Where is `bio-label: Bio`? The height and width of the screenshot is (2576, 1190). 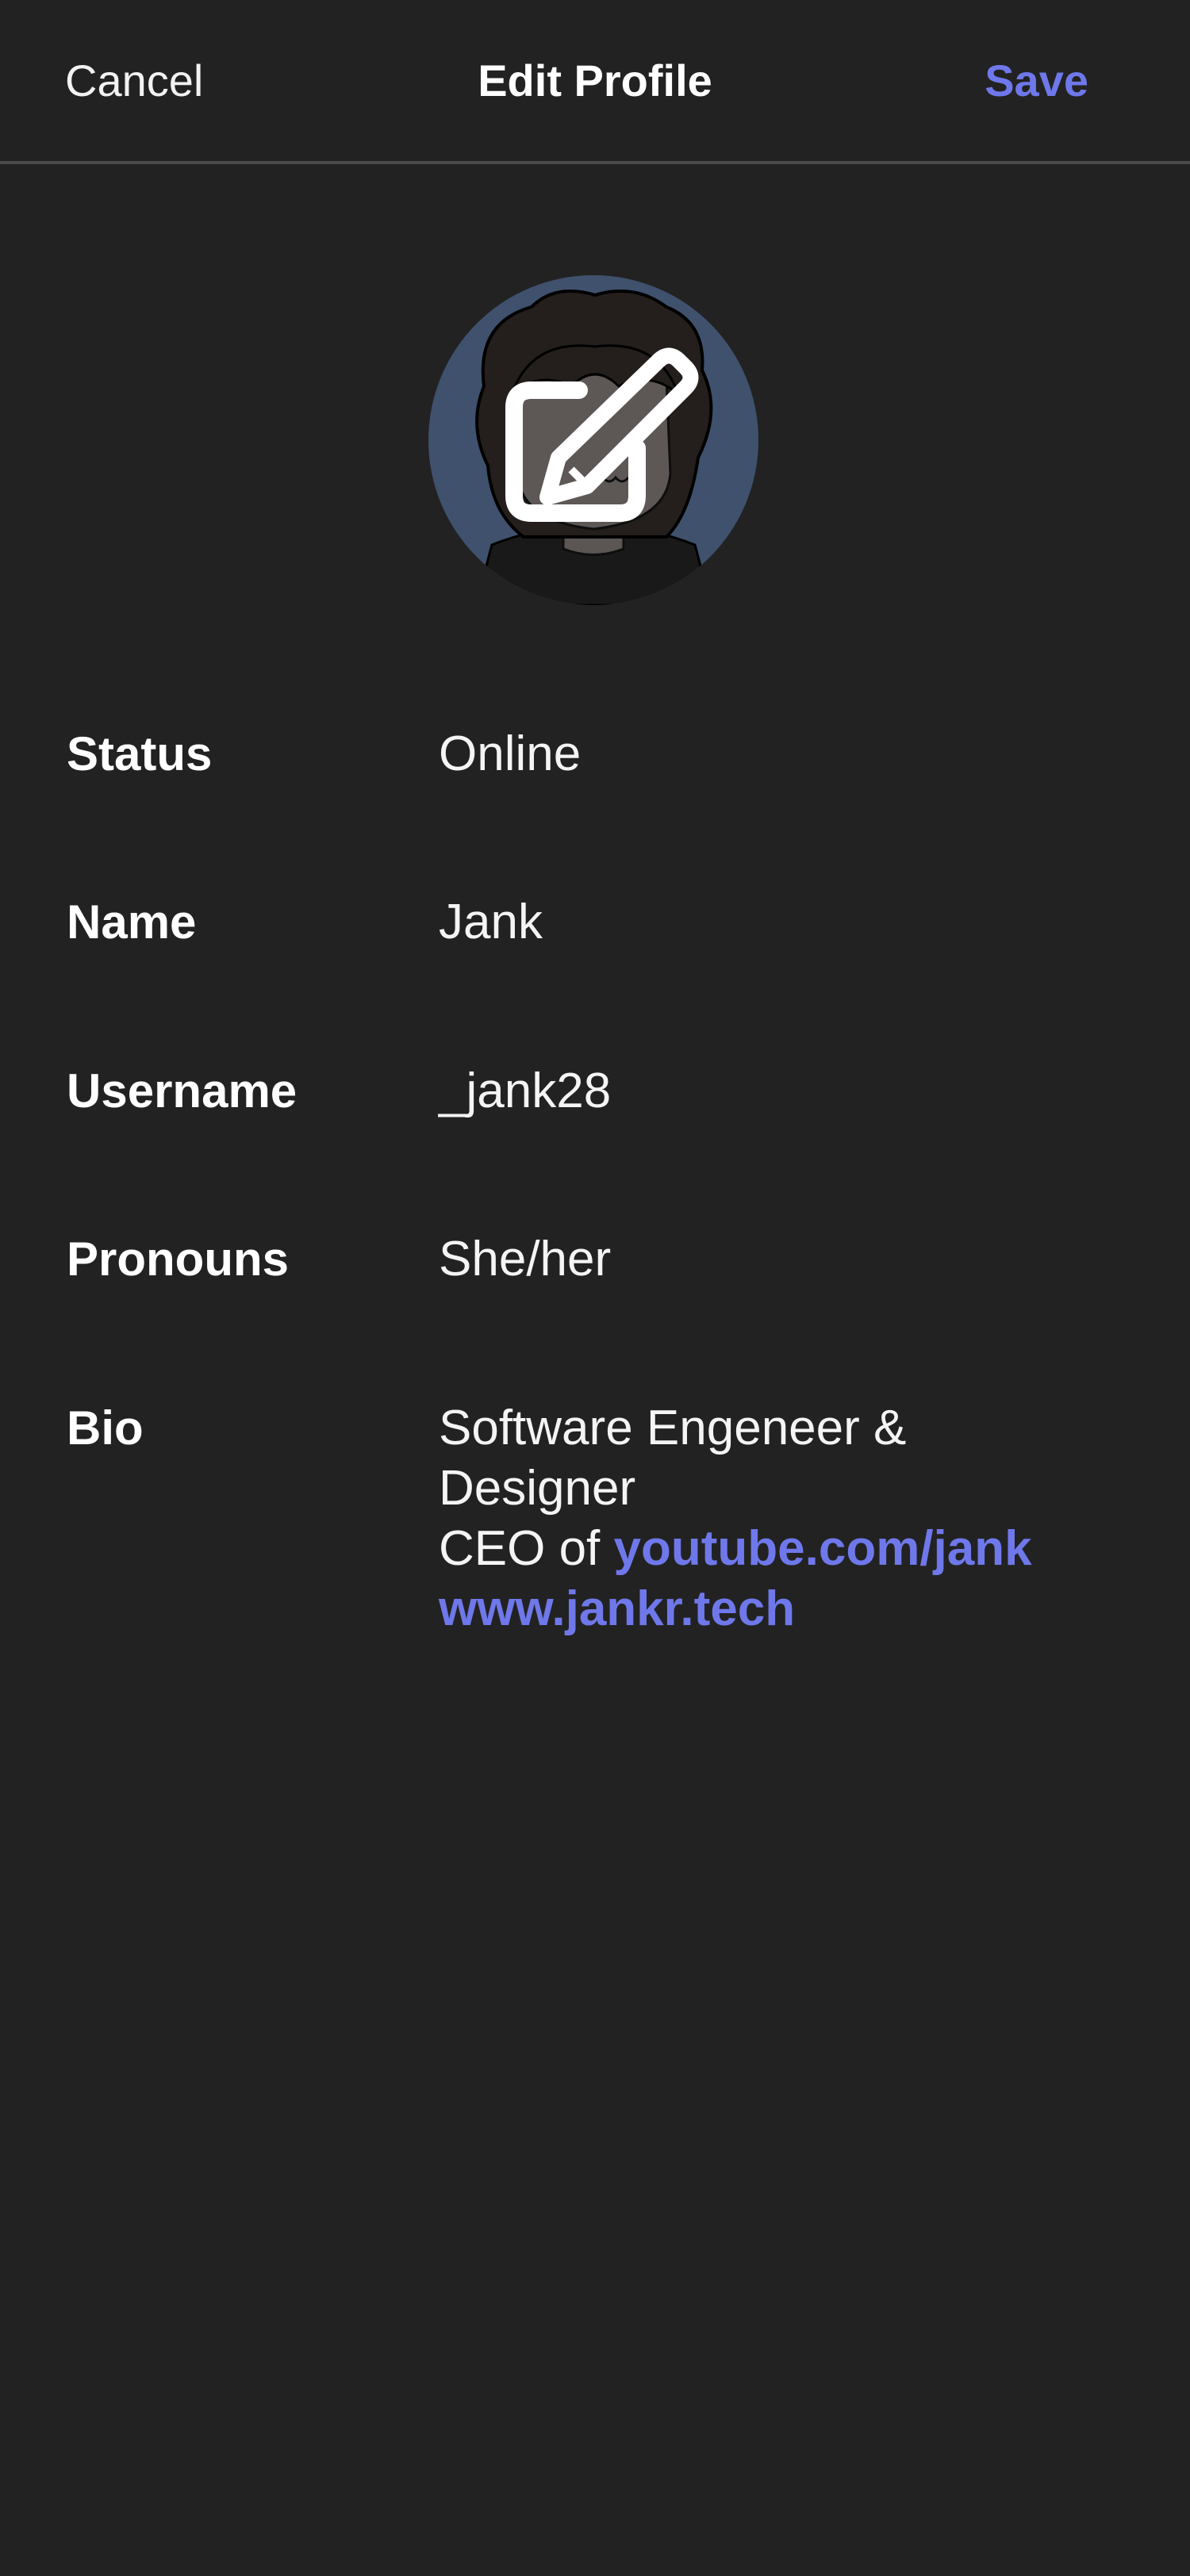 bio-label: Bio is located at coordinates (105, 1428).